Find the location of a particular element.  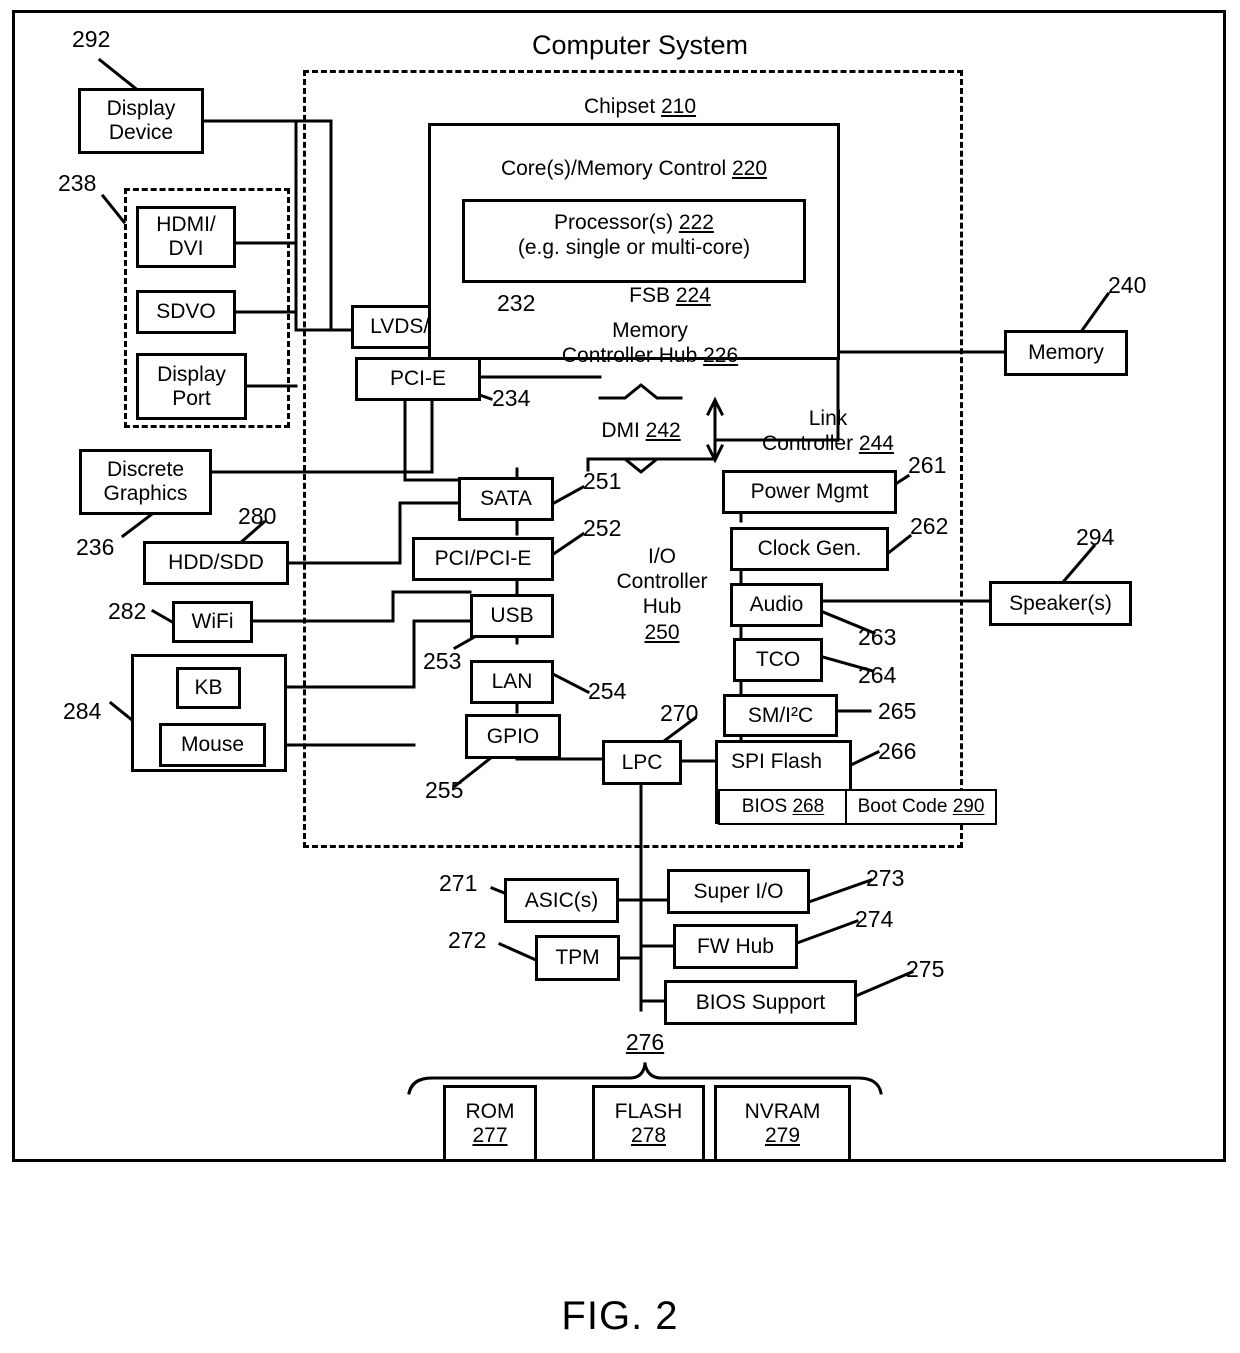

figure-title: Computer System is located at coordinates (640, 45).